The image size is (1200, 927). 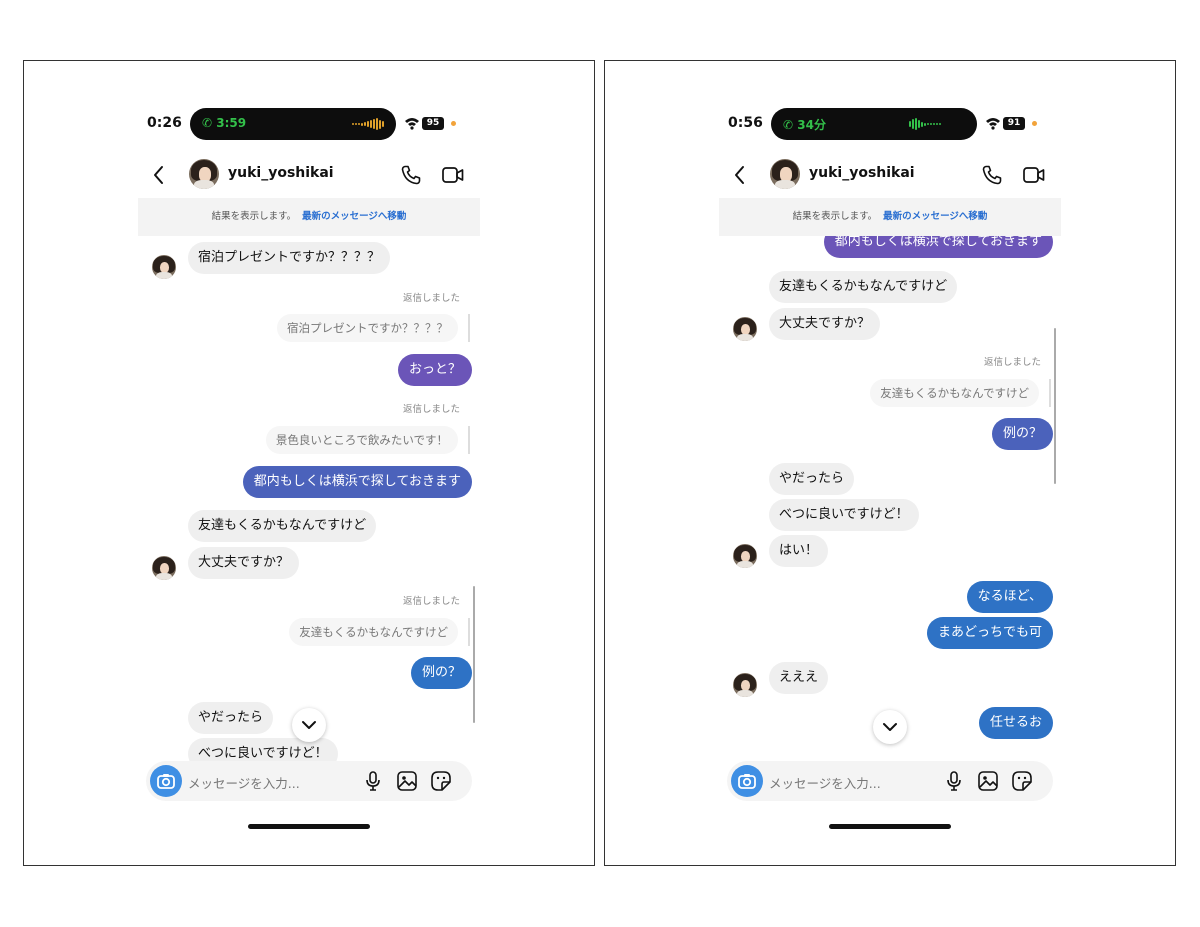 What do you see at coordinates (1009, 597) in the screenshot?
I see `outgoing-message: なるほど、` at bounding box center [1009, 597].